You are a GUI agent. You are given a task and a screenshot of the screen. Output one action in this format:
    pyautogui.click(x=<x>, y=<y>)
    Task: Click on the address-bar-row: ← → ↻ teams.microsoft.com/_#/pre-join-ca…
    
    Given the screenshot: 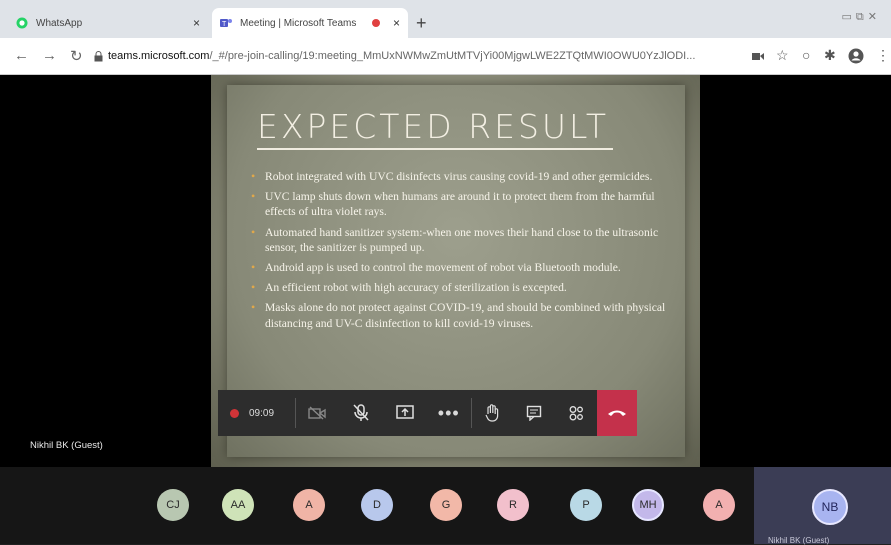 What is the action you would take?
    pyautogui.click(x=445, y=56)
    